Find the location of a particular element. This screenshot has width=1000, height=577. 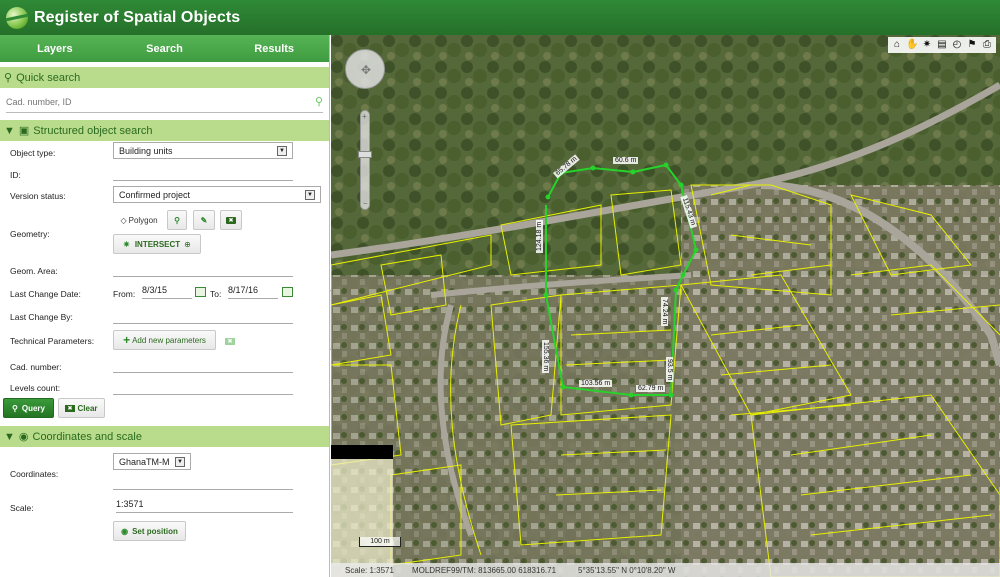

cad-number-label: Cad. number: is located at coordinates (36, 367).